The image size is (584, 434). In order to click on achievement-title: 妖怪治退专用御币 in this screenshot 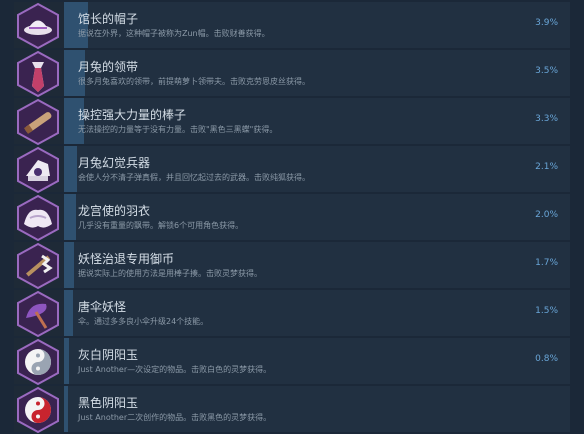, I will do `click(126, 259)`.